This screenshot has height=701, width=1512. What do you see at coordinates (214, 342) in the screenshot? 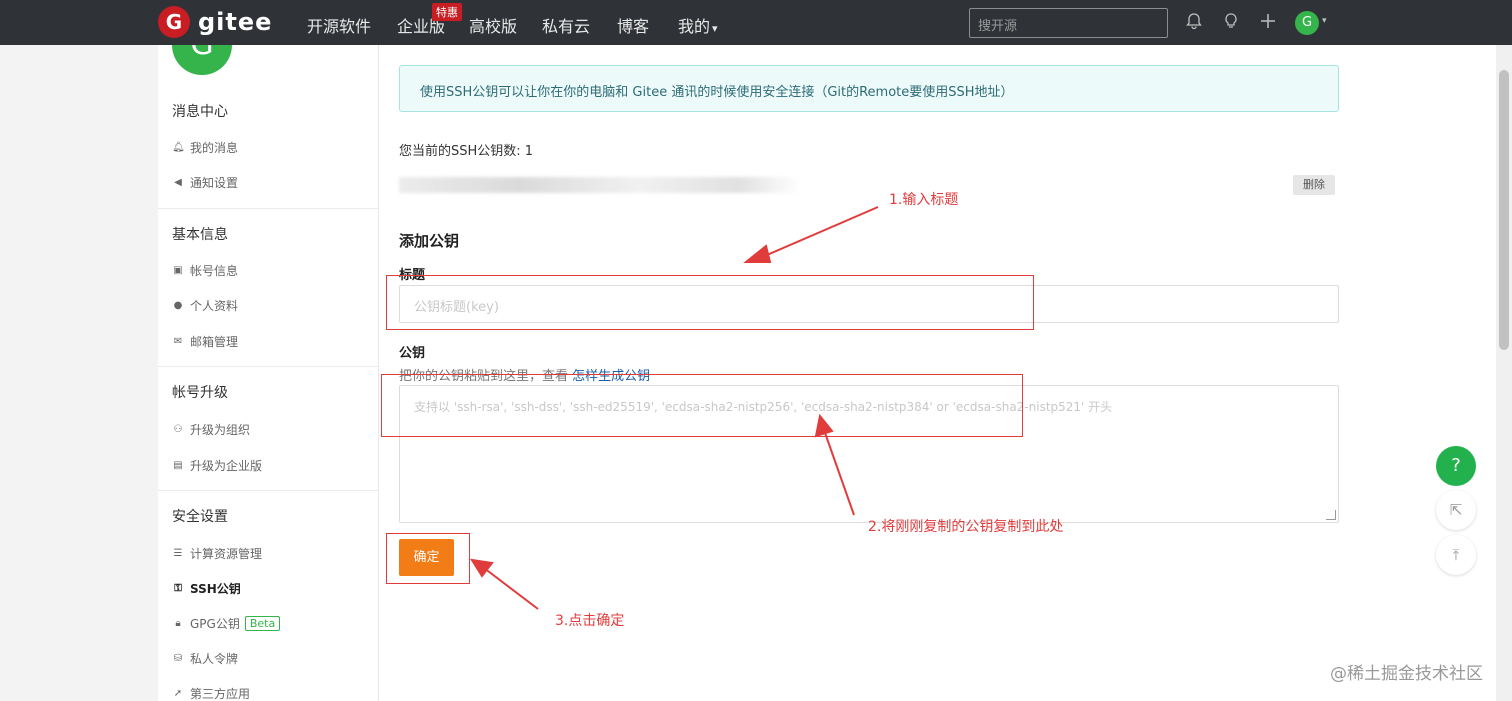
I see `sidebar-item-label: 邮箱管理` at bounding box center [214, 342].